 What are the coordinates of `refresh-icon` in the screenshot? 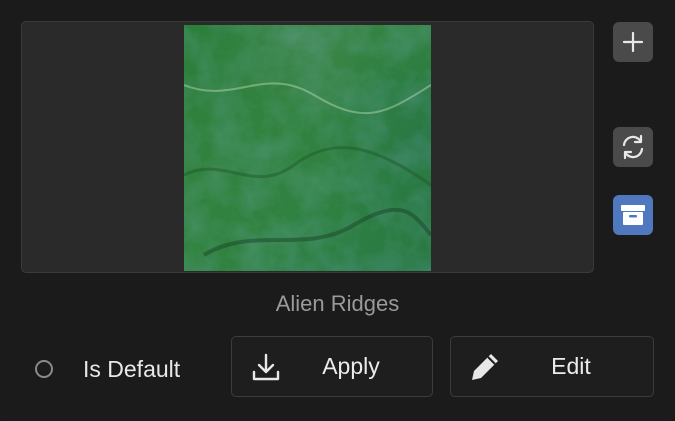 It's located at (633, 147).